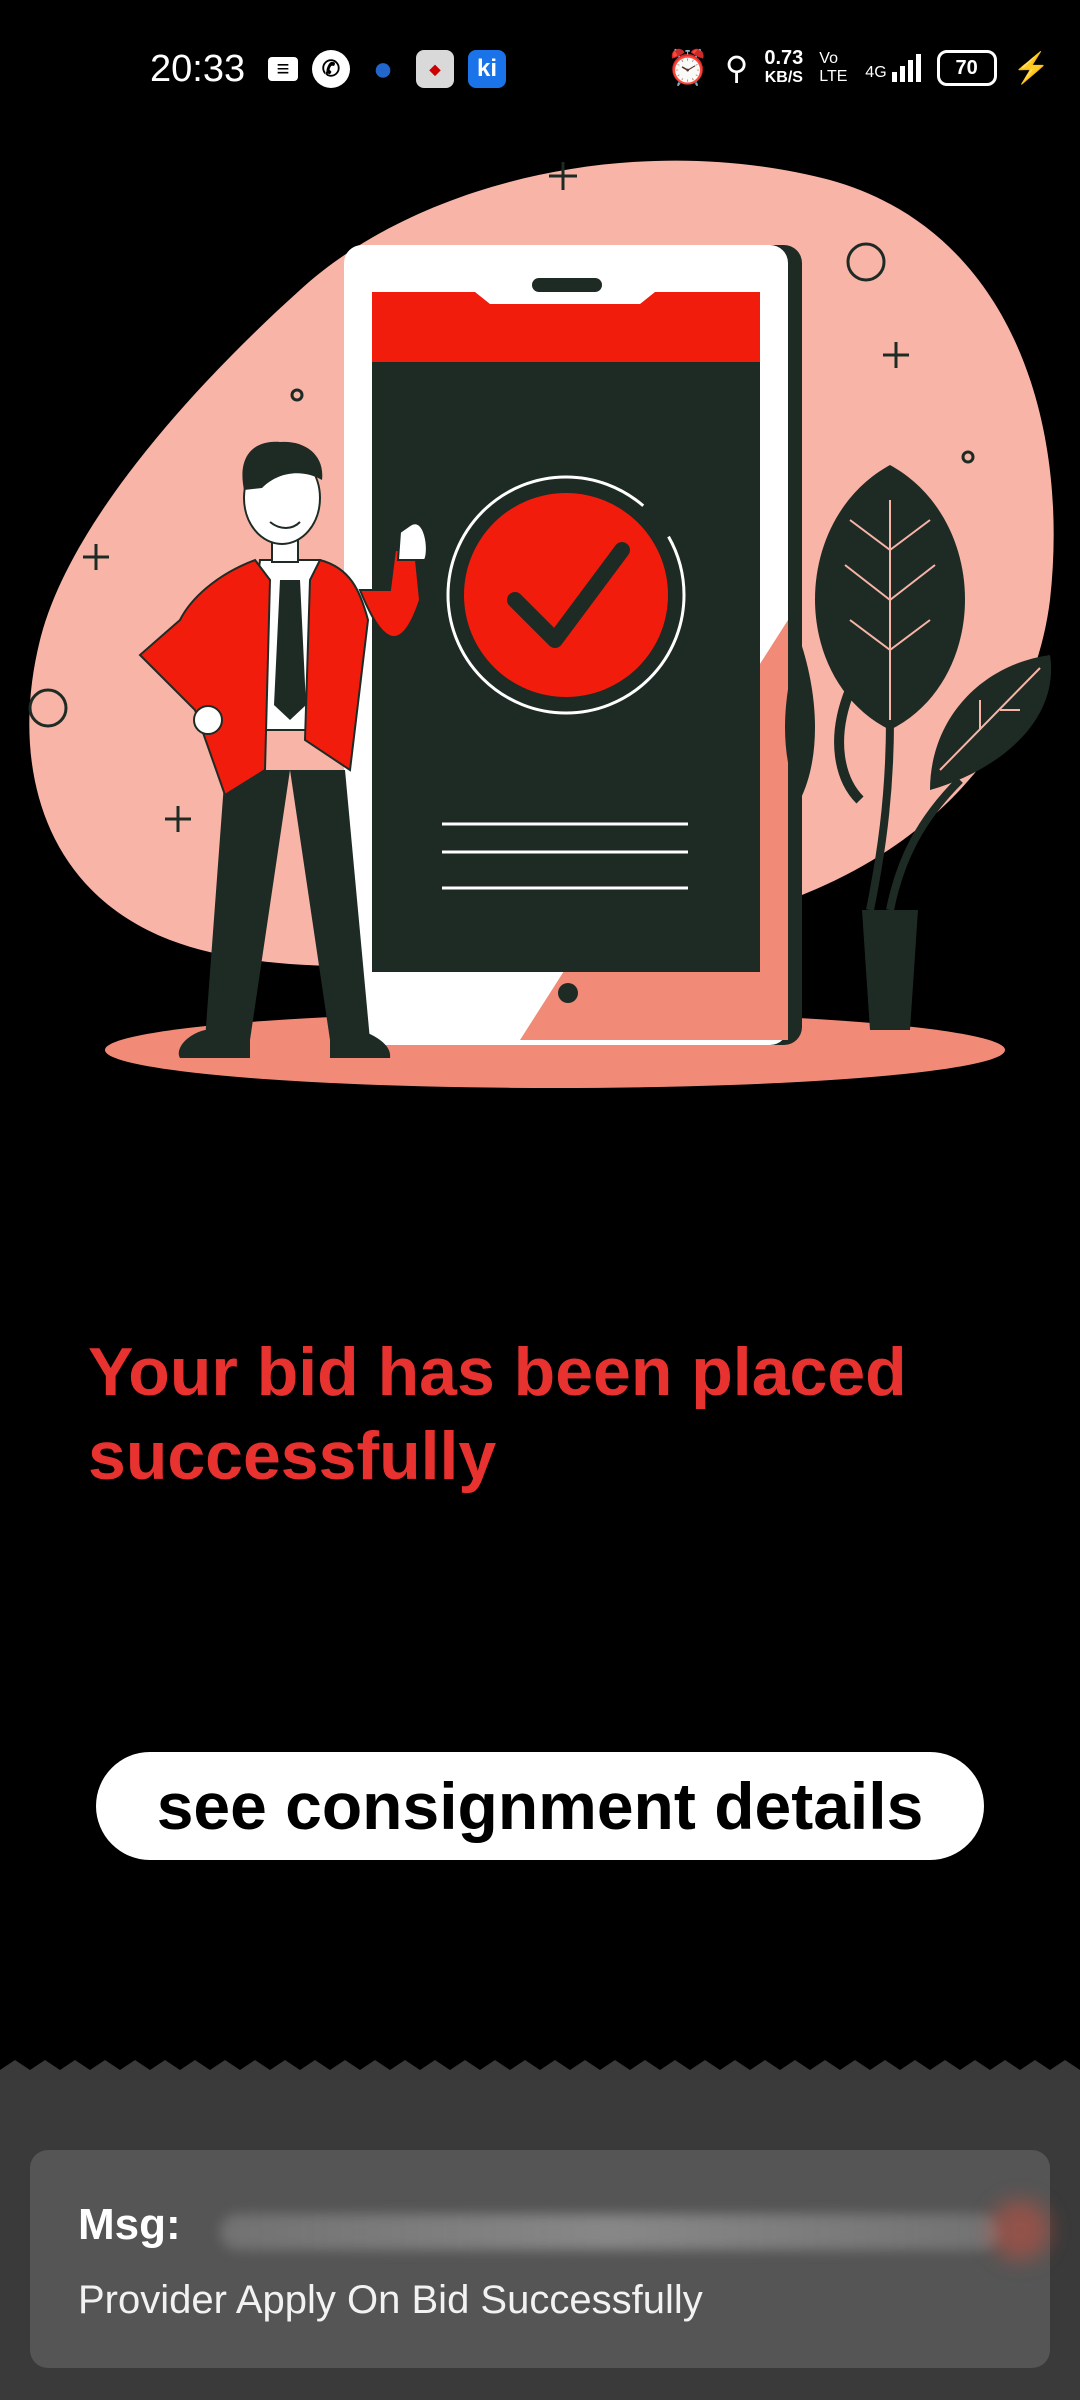  I want to click on alarm-icon: ⏰, so click(687, 68).